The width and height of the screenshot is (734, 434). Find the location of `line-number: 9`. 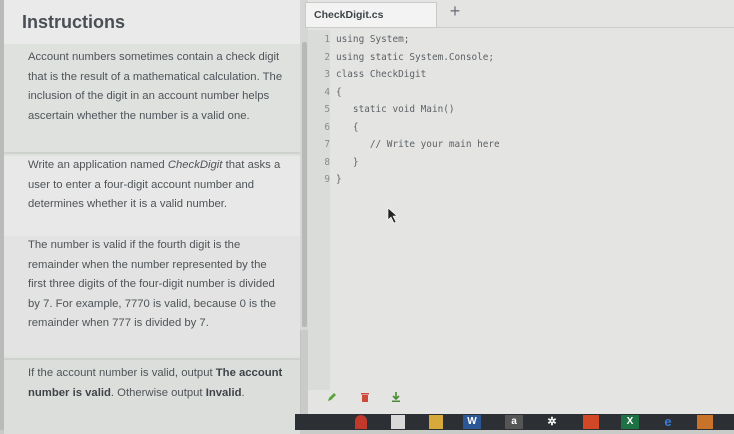

line-number: 9 is located at coordinates (327, 179).